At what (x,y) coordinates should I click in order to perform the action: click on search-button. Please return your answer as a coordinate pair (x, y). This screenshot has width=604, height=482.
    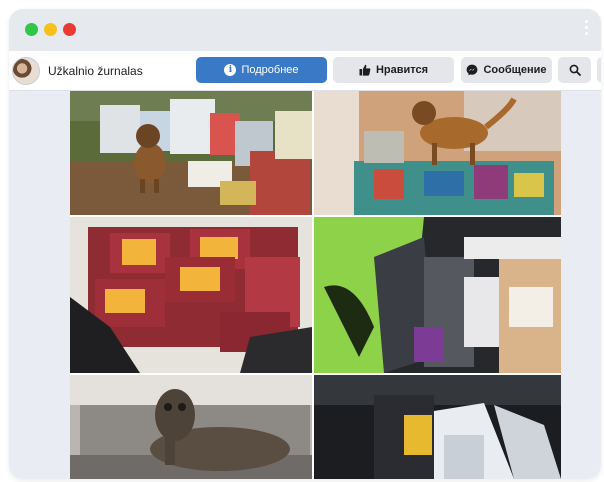
    Looking at the image, I should click on (574, 70).